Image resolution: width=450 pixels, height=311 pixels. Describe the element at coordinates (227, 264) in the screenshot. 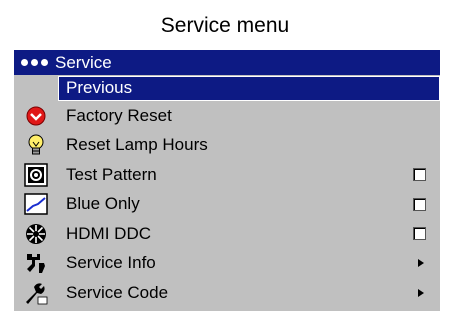

I see `menu-item-service-info: Service Info` at that location.